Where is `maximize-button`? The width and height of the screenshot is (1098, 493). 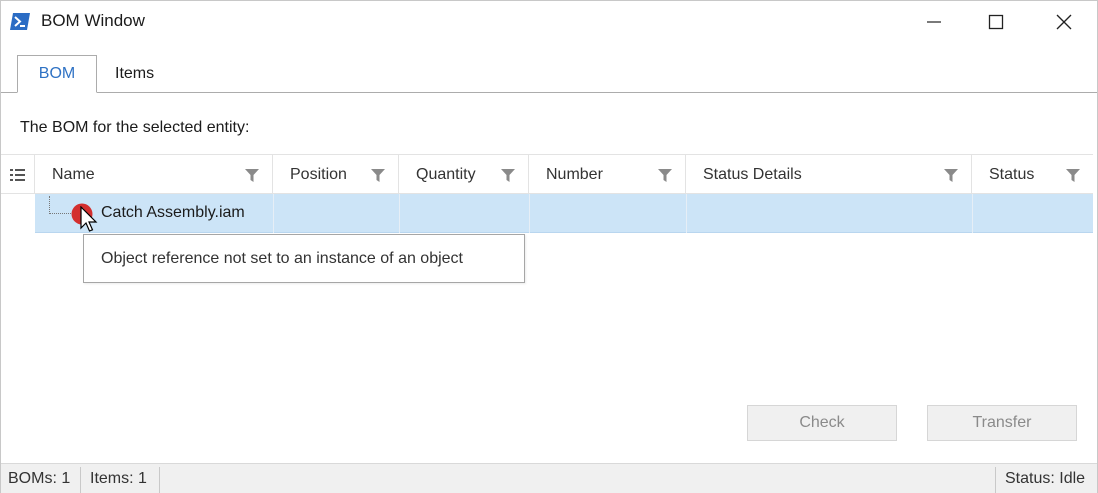 maximize-button is located at coordinates (996, 22).